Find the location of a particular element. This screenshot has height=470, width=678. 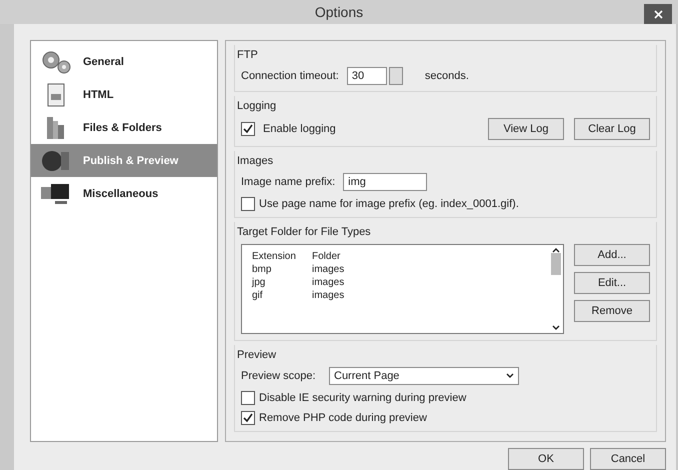

category-item: Files & Folders is located at coordinates (124, 127).